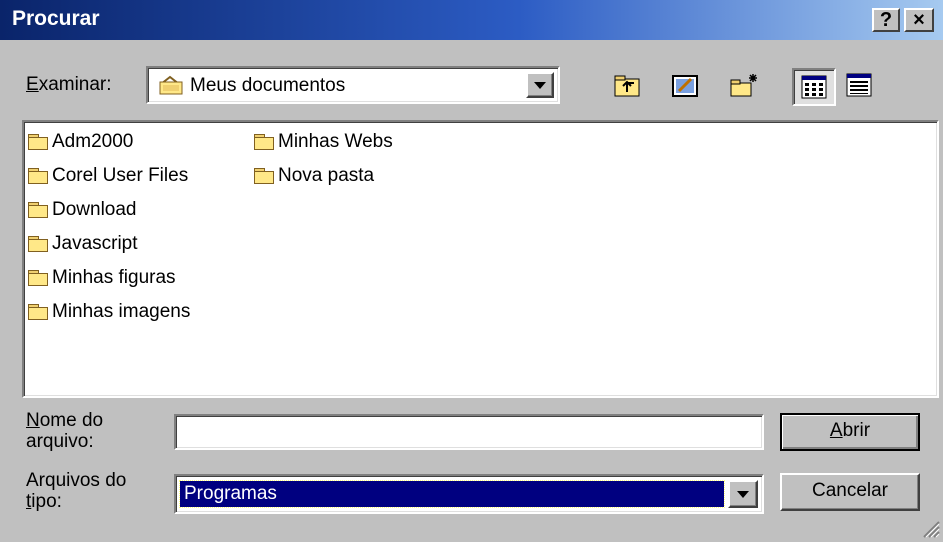  I want to click on filename-input, so click(469, 432).